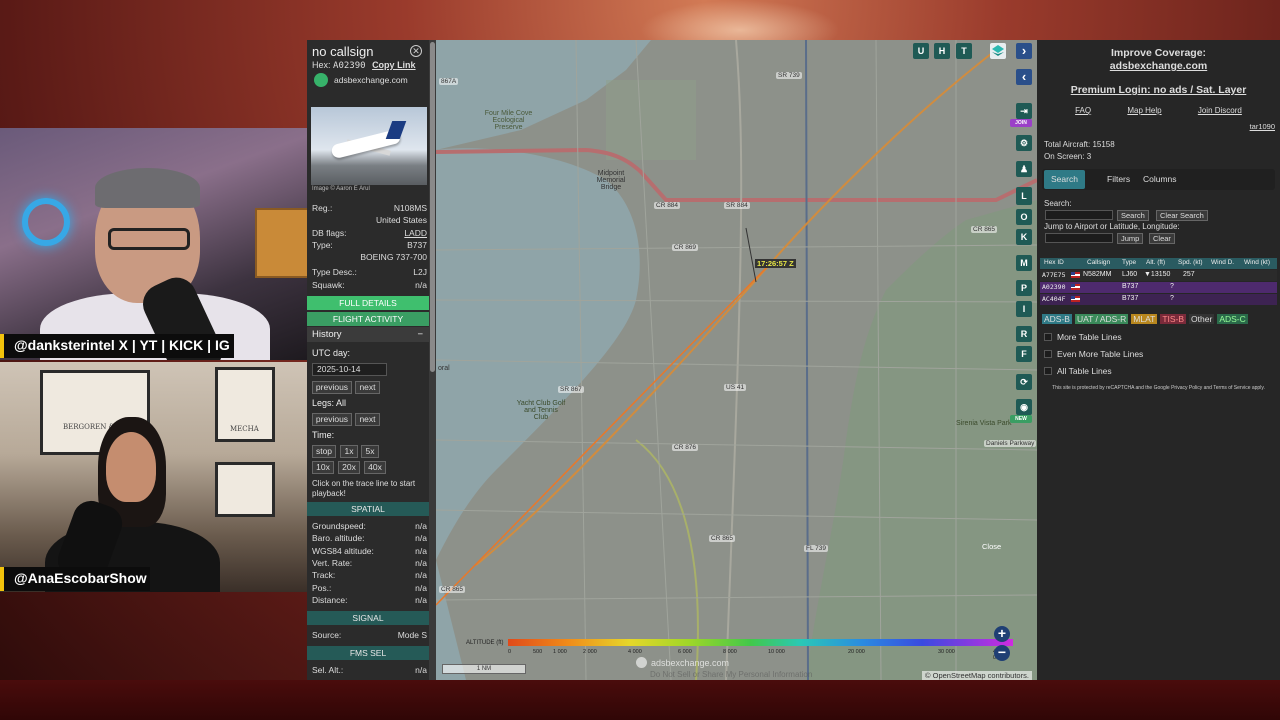 This screenshot has width=1280, height=720. I want to click on leg-previous-button: previous, so click(332, 419).